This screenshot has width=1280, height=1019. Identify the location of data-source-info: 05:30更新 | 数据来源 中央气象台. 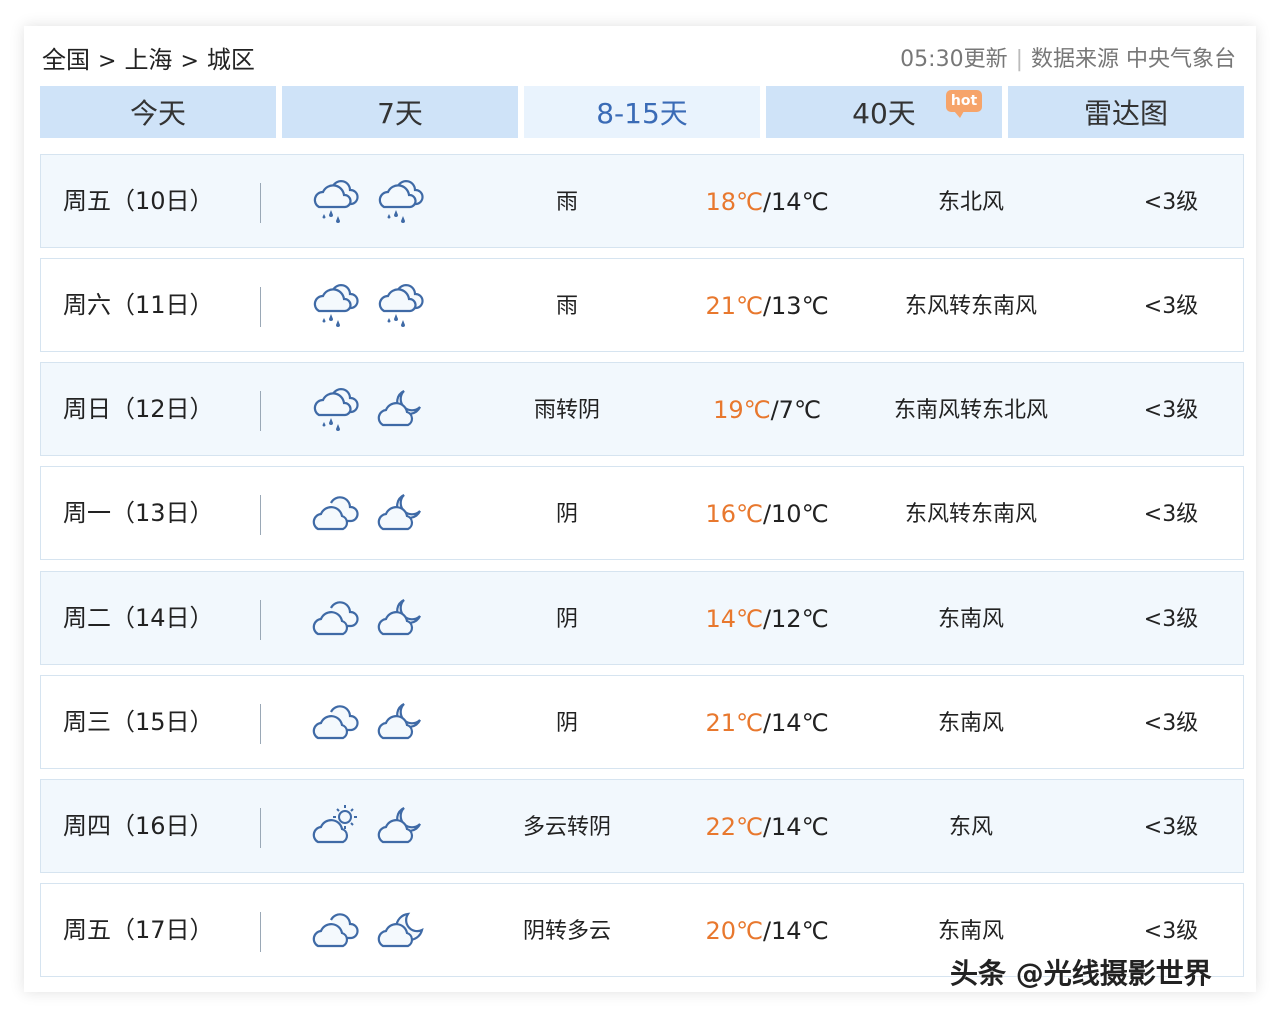
(1068, 60).